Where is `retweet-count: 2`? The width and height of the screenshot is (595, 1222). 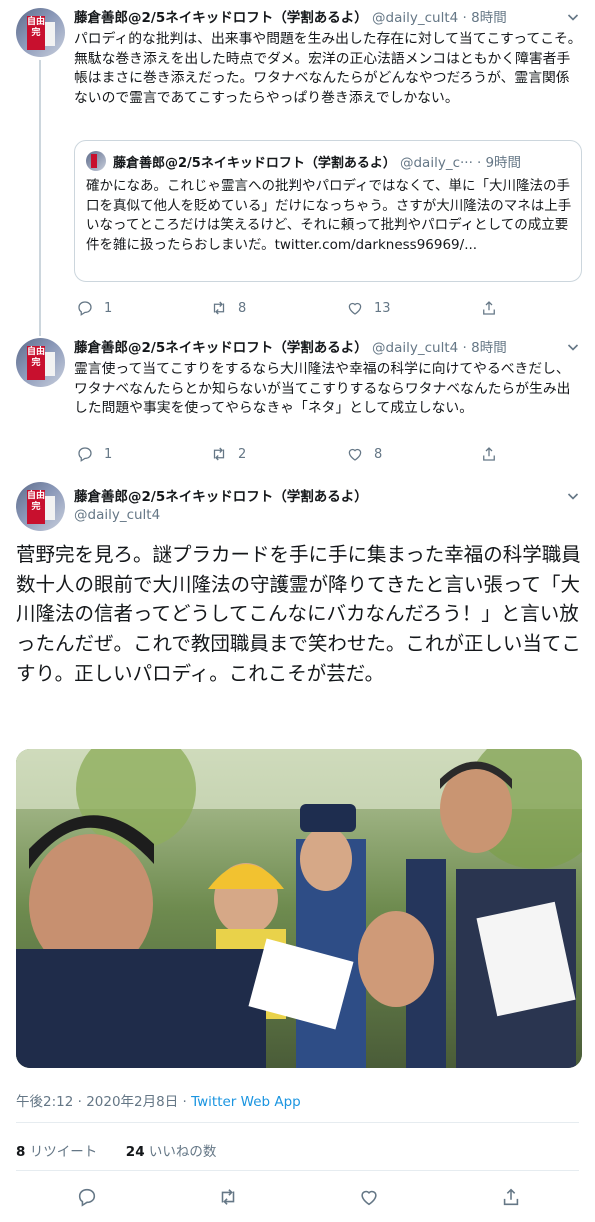
retweet-count: 2 is located at coordinates (242, 454).